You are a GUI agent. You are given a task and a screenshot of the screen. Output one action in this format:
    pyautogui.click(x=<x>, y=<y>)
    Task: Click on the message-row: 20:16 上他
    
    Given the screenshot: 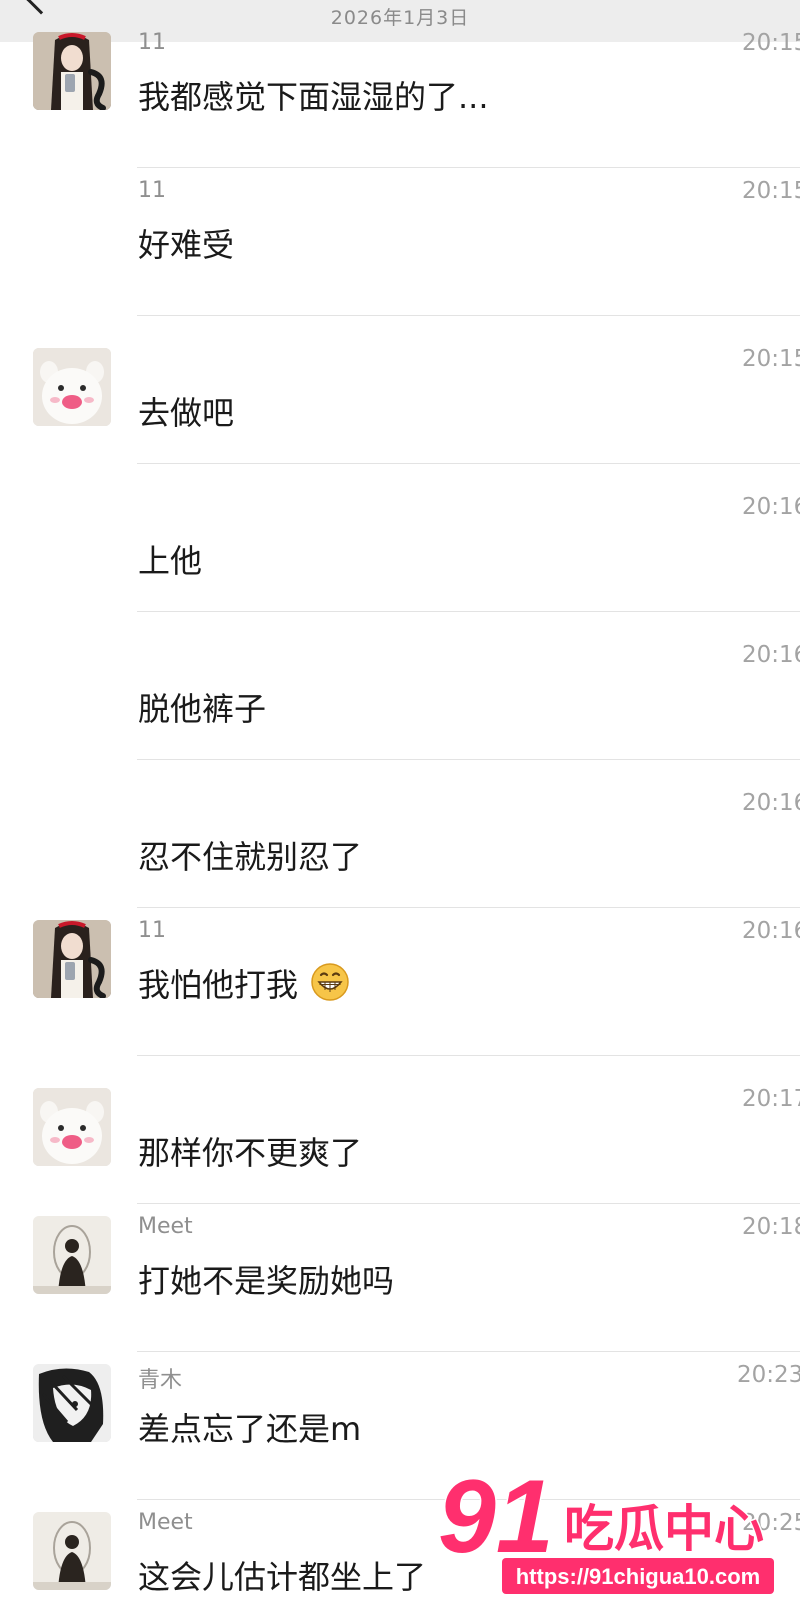 What is the action you would take?
    pyautogui.click(x=400, y=538)
    